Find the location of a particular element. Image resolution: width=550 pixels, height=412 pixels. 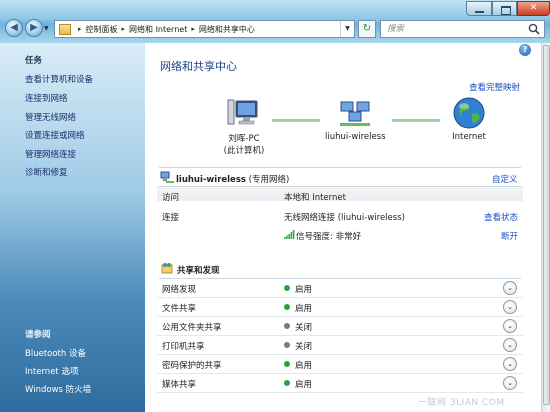

network-name-label: liuhui-wireless is located at coordinates (355, 137).